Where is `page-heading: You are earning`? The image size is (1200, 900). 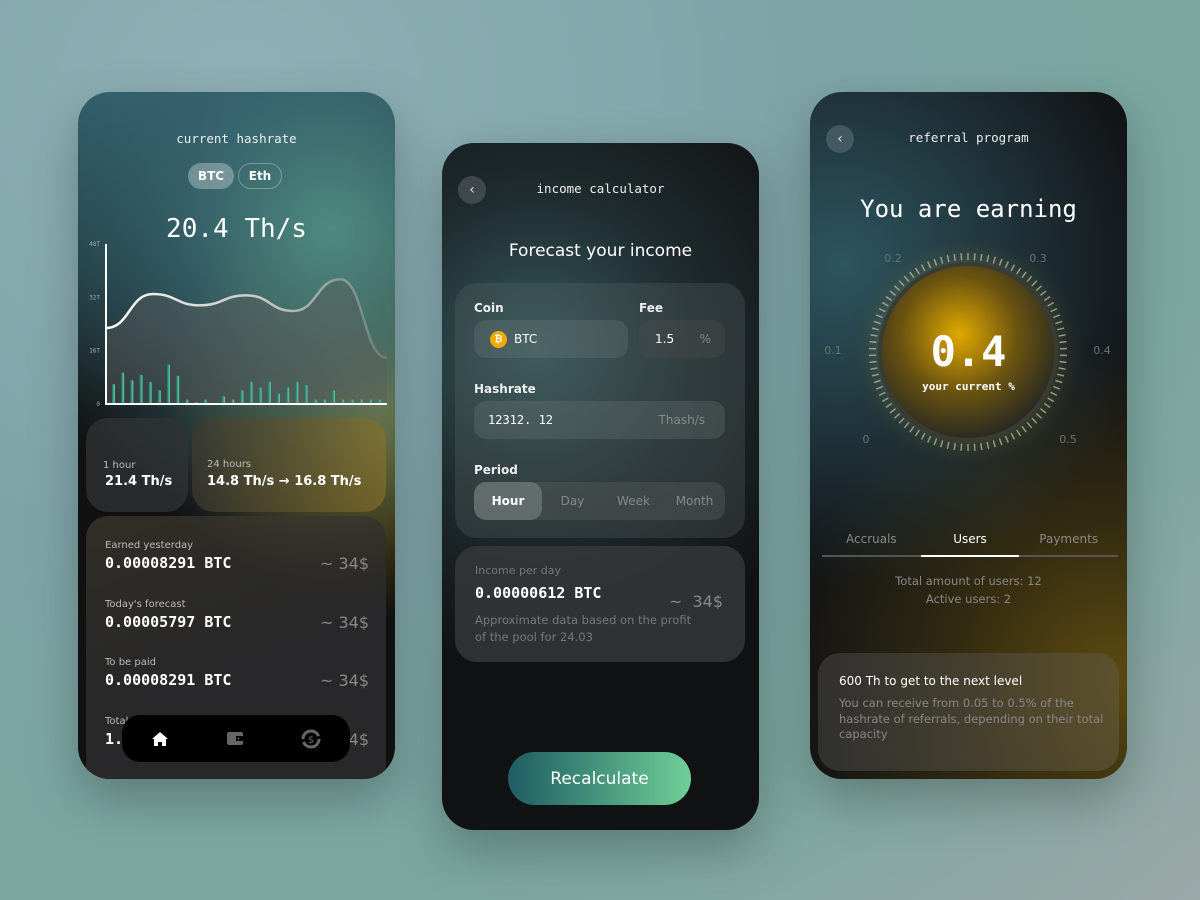 page-heading: You are earning is located at coordinates (968, 209).